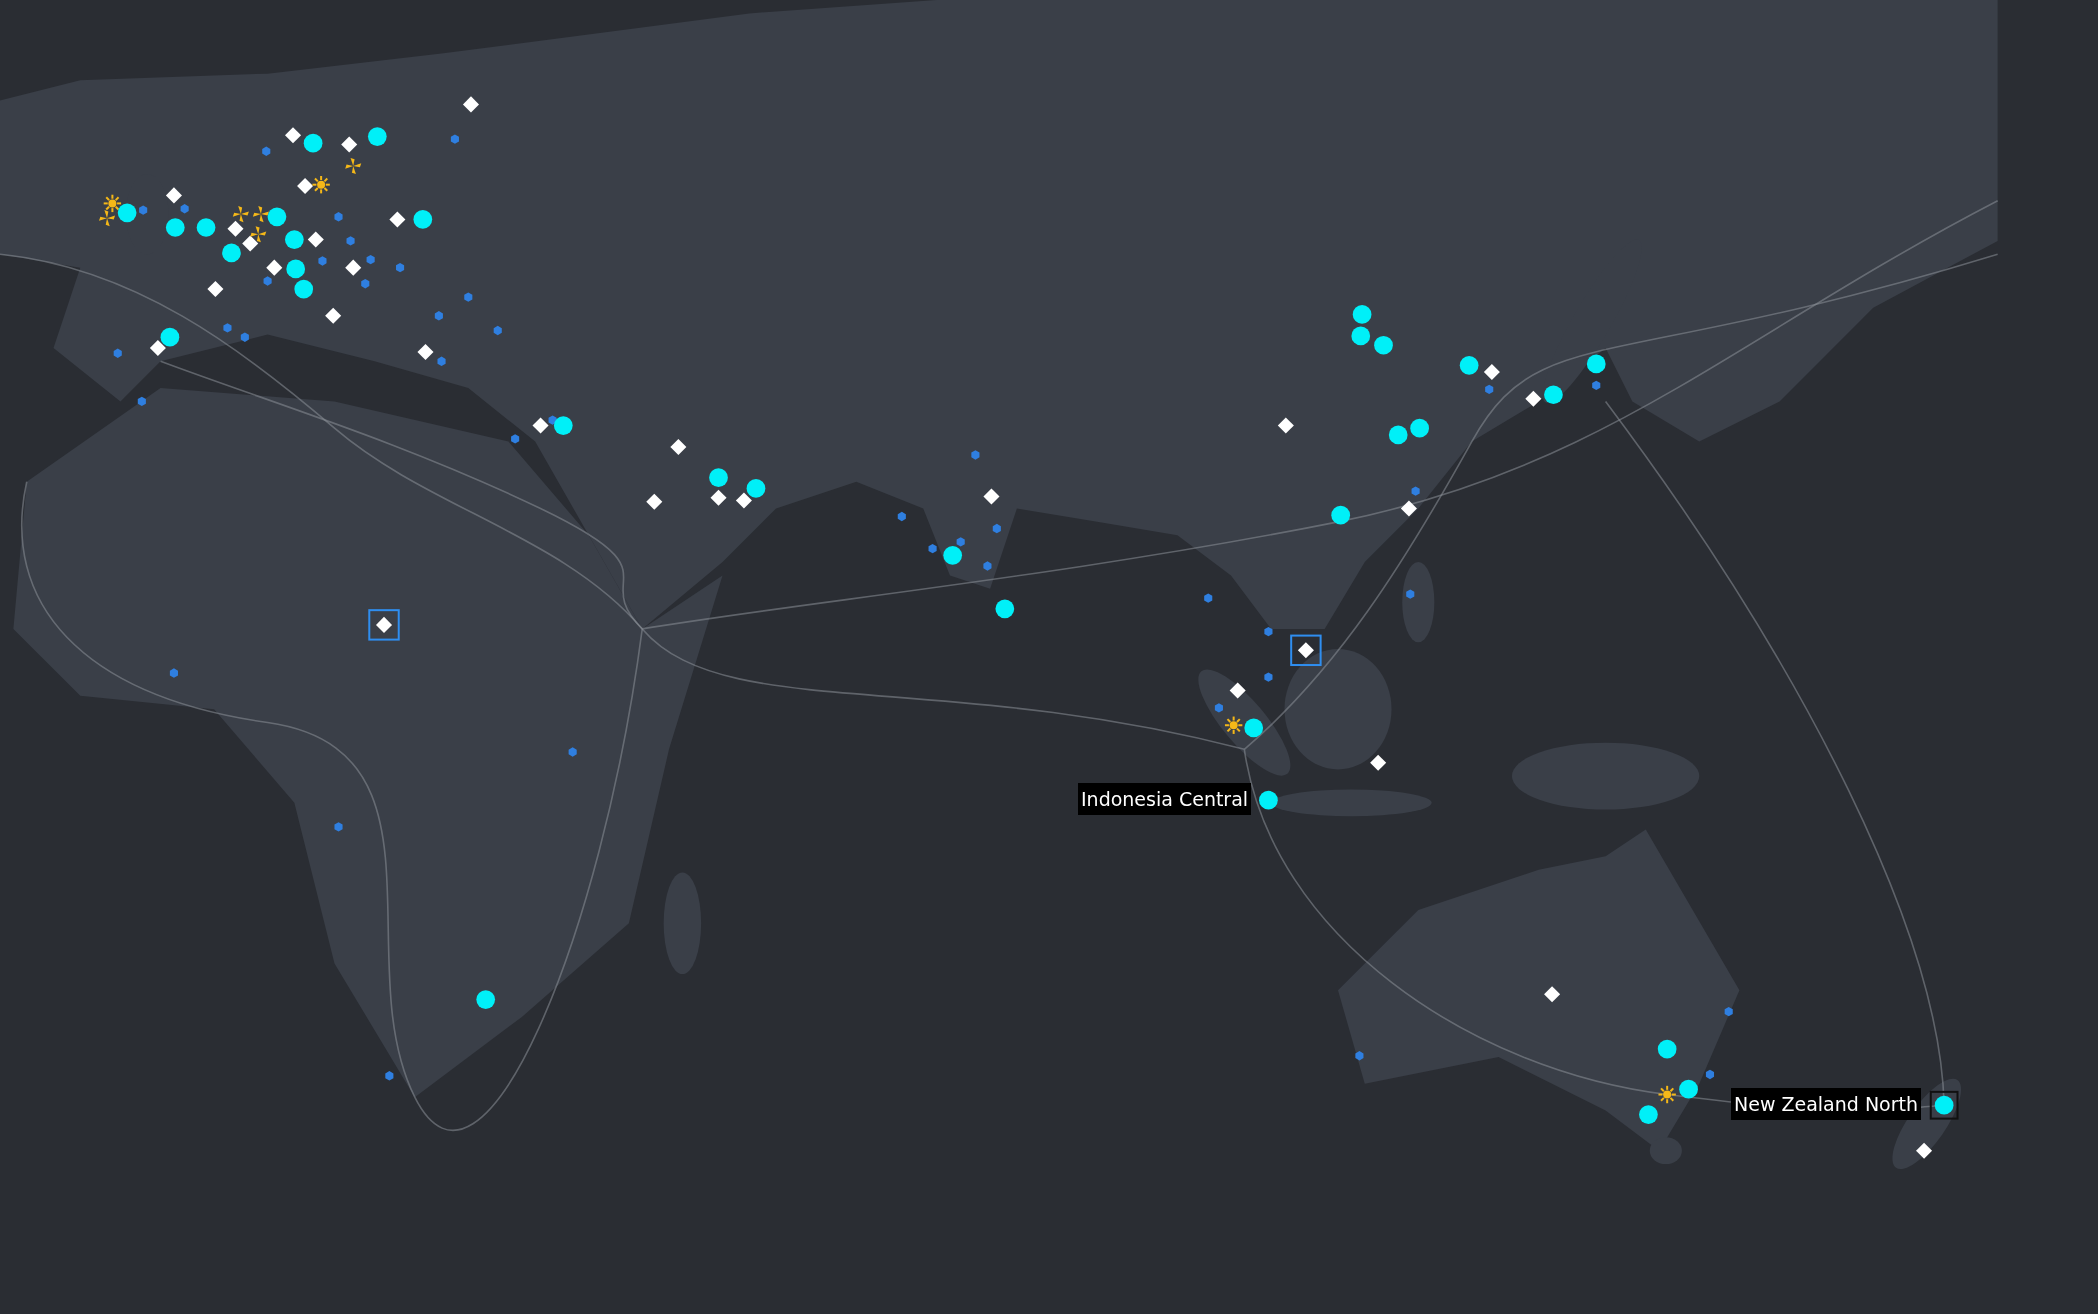  I want to click on region-label: Indonesia Central, so click(1165, 799).